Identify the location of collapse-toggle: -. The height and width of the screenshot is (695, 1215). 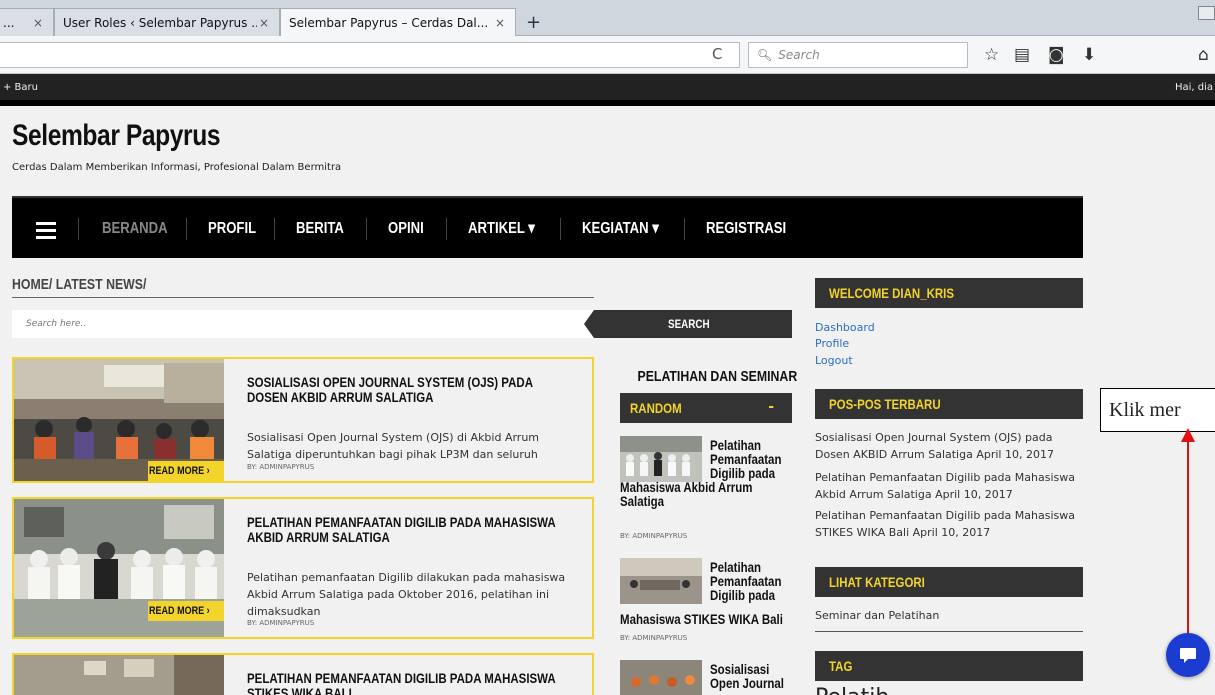
(771, 407).